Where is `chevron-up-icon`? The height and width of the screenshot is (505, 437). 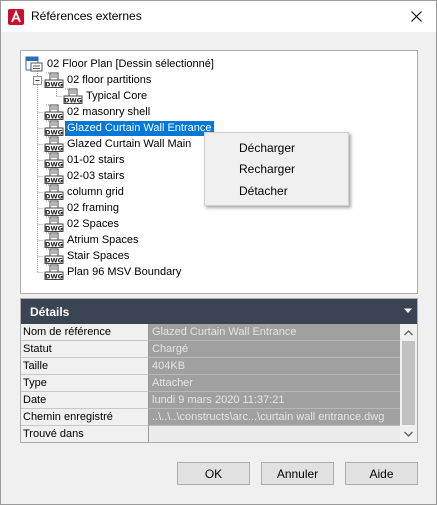 chevron-up-icon is located at coordinates (408, 332).